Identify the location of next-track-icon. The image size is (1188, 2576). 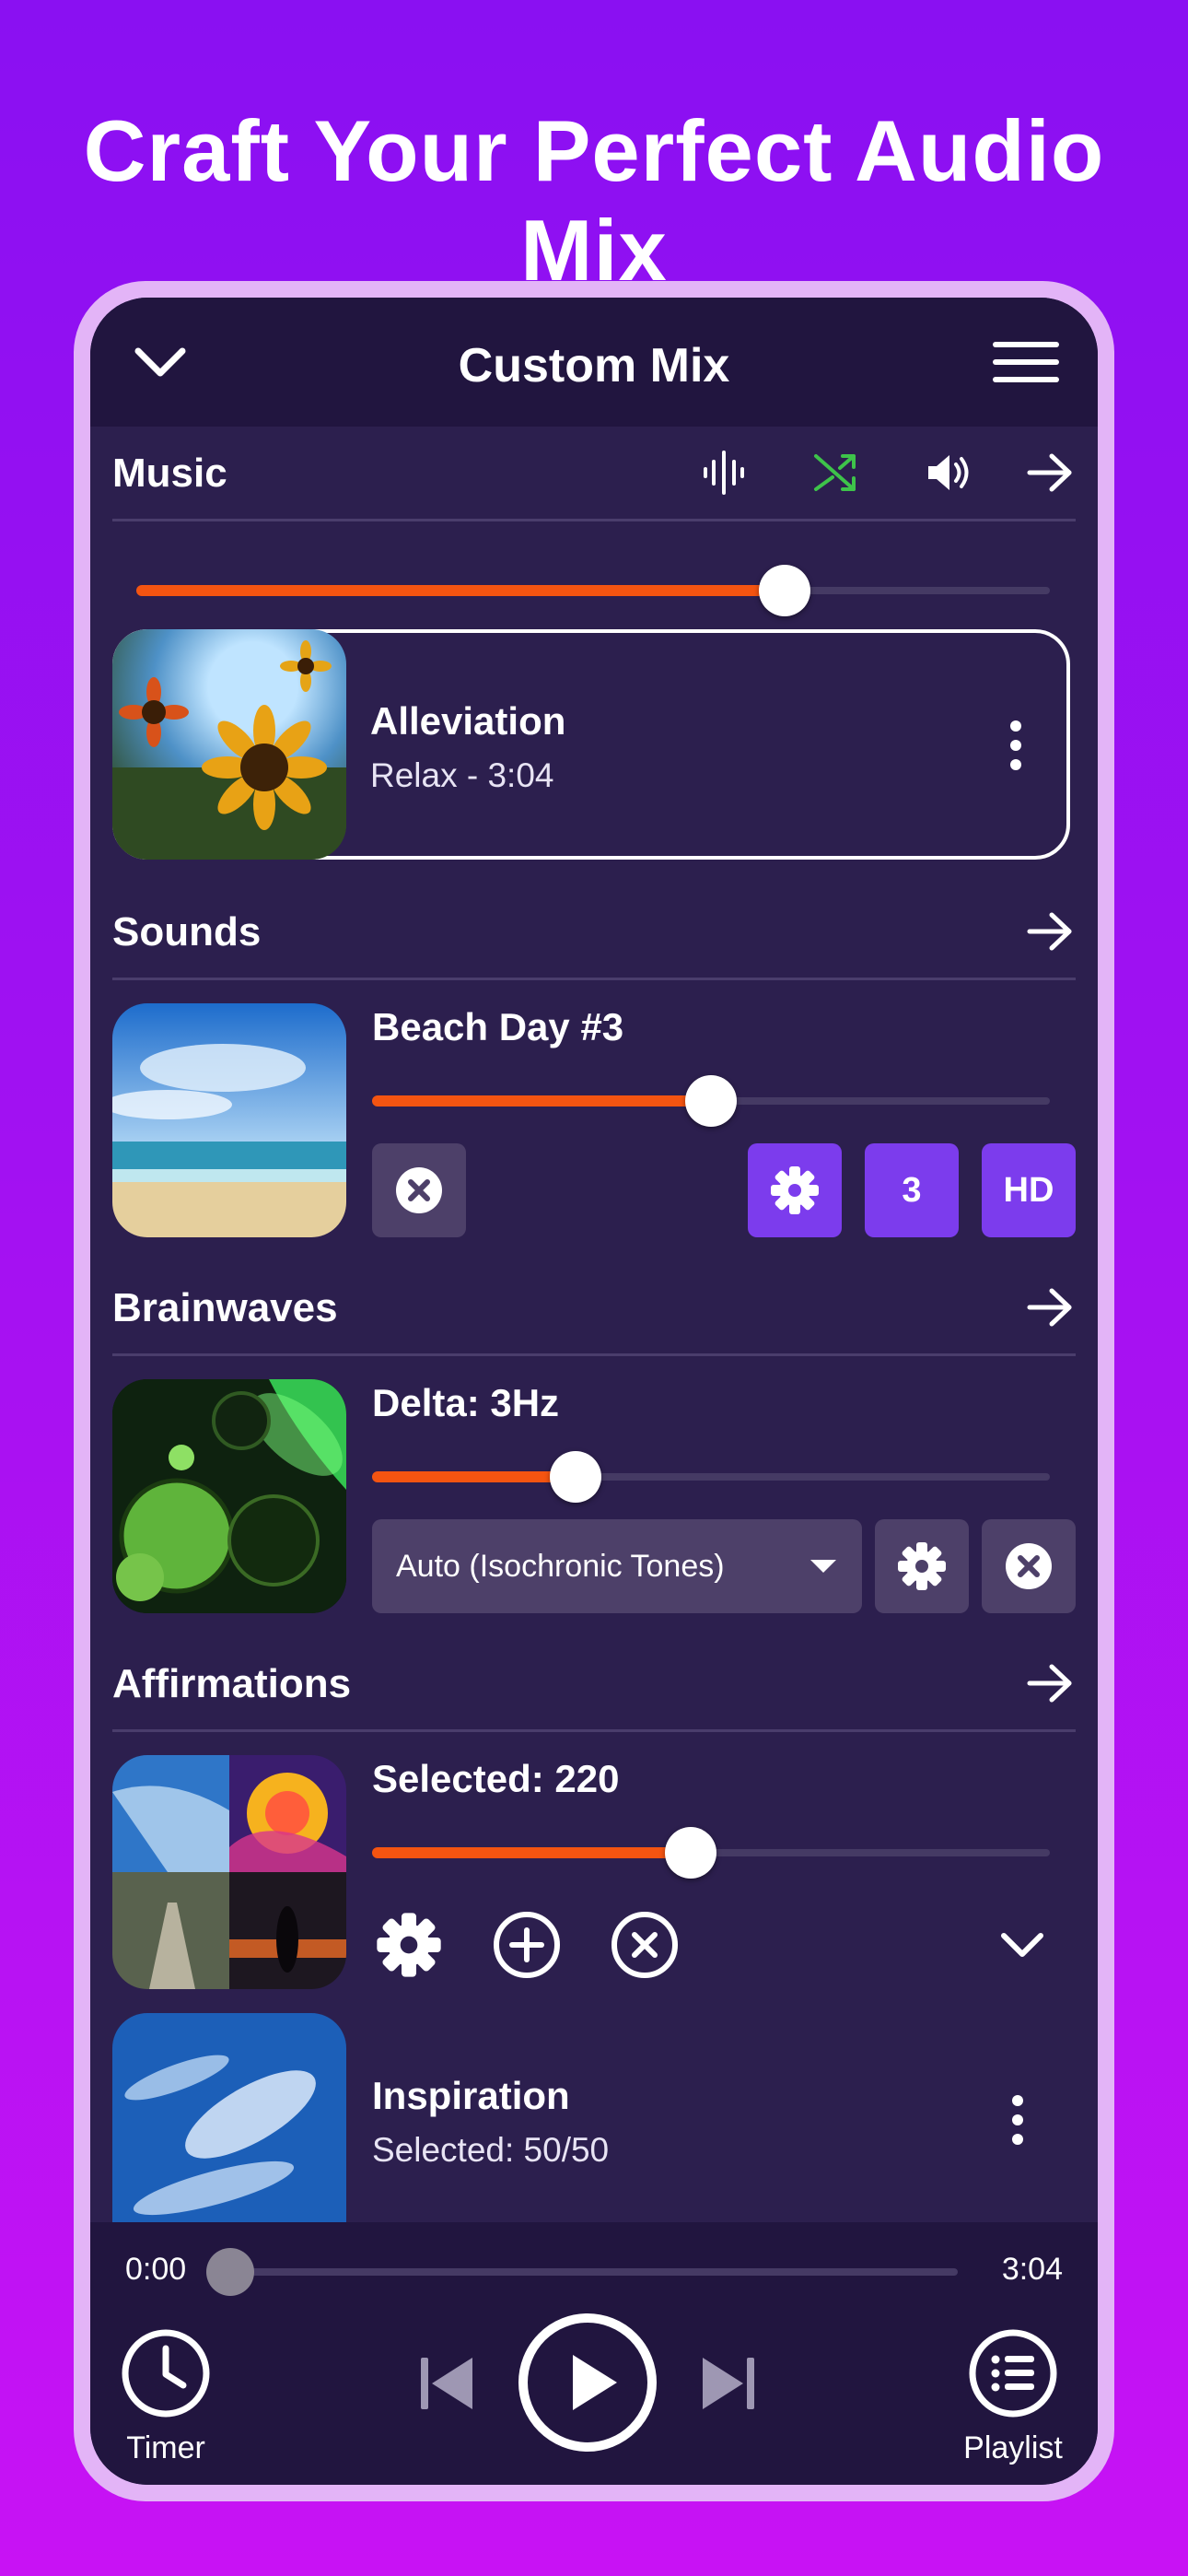
(728, 2383).